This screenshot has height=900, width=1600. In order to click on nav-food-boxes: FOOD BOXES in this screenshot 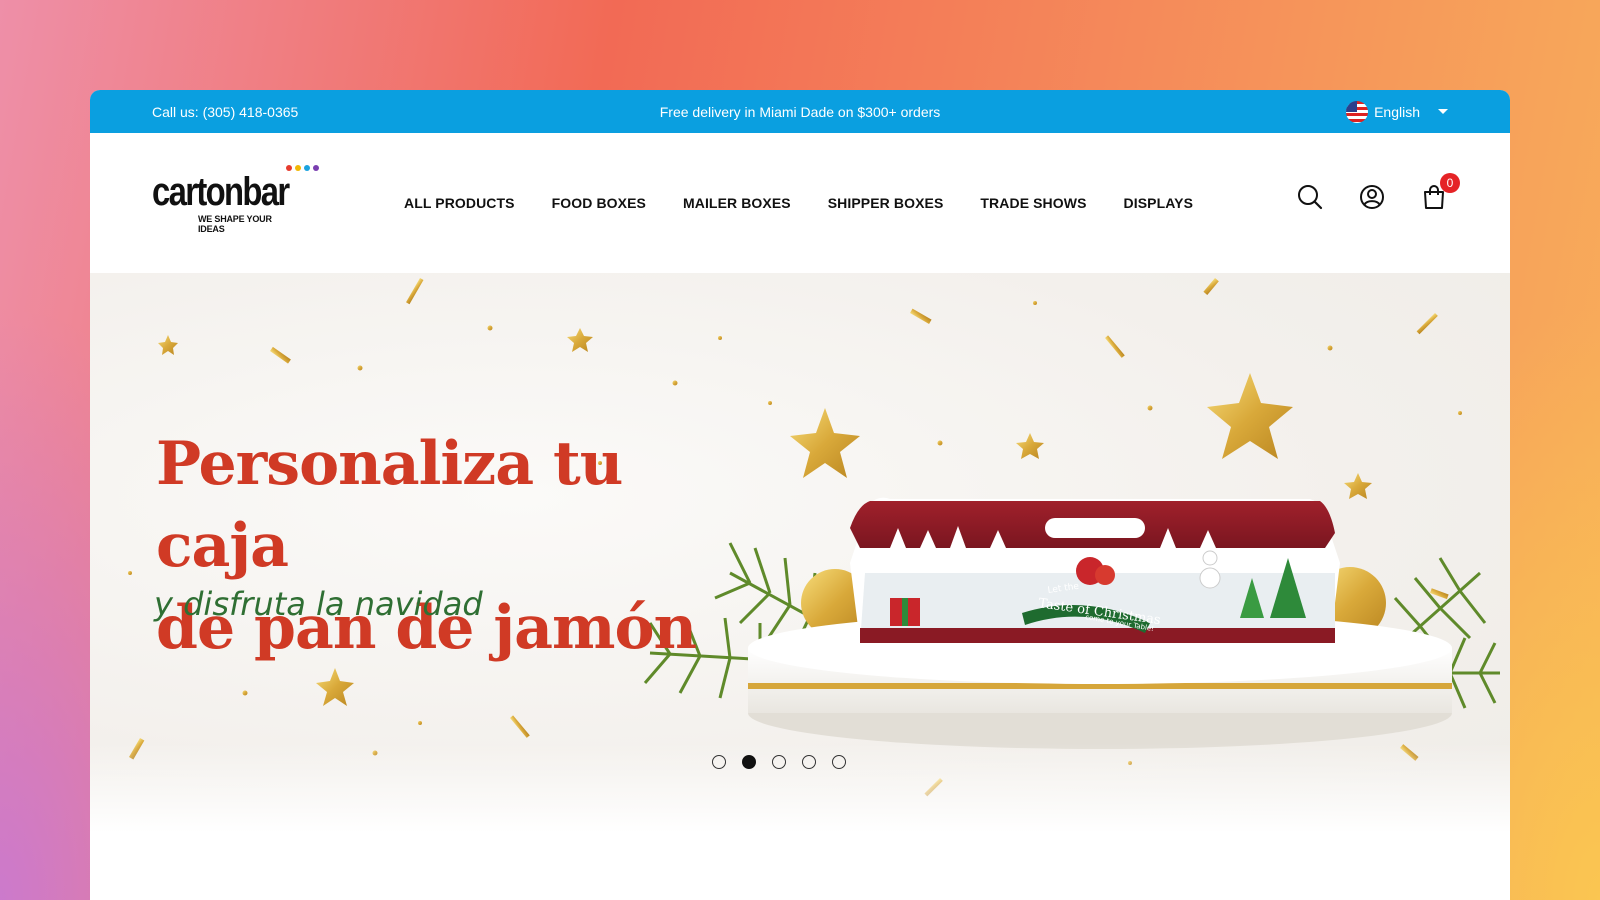, I will do `click(599, 203)`.